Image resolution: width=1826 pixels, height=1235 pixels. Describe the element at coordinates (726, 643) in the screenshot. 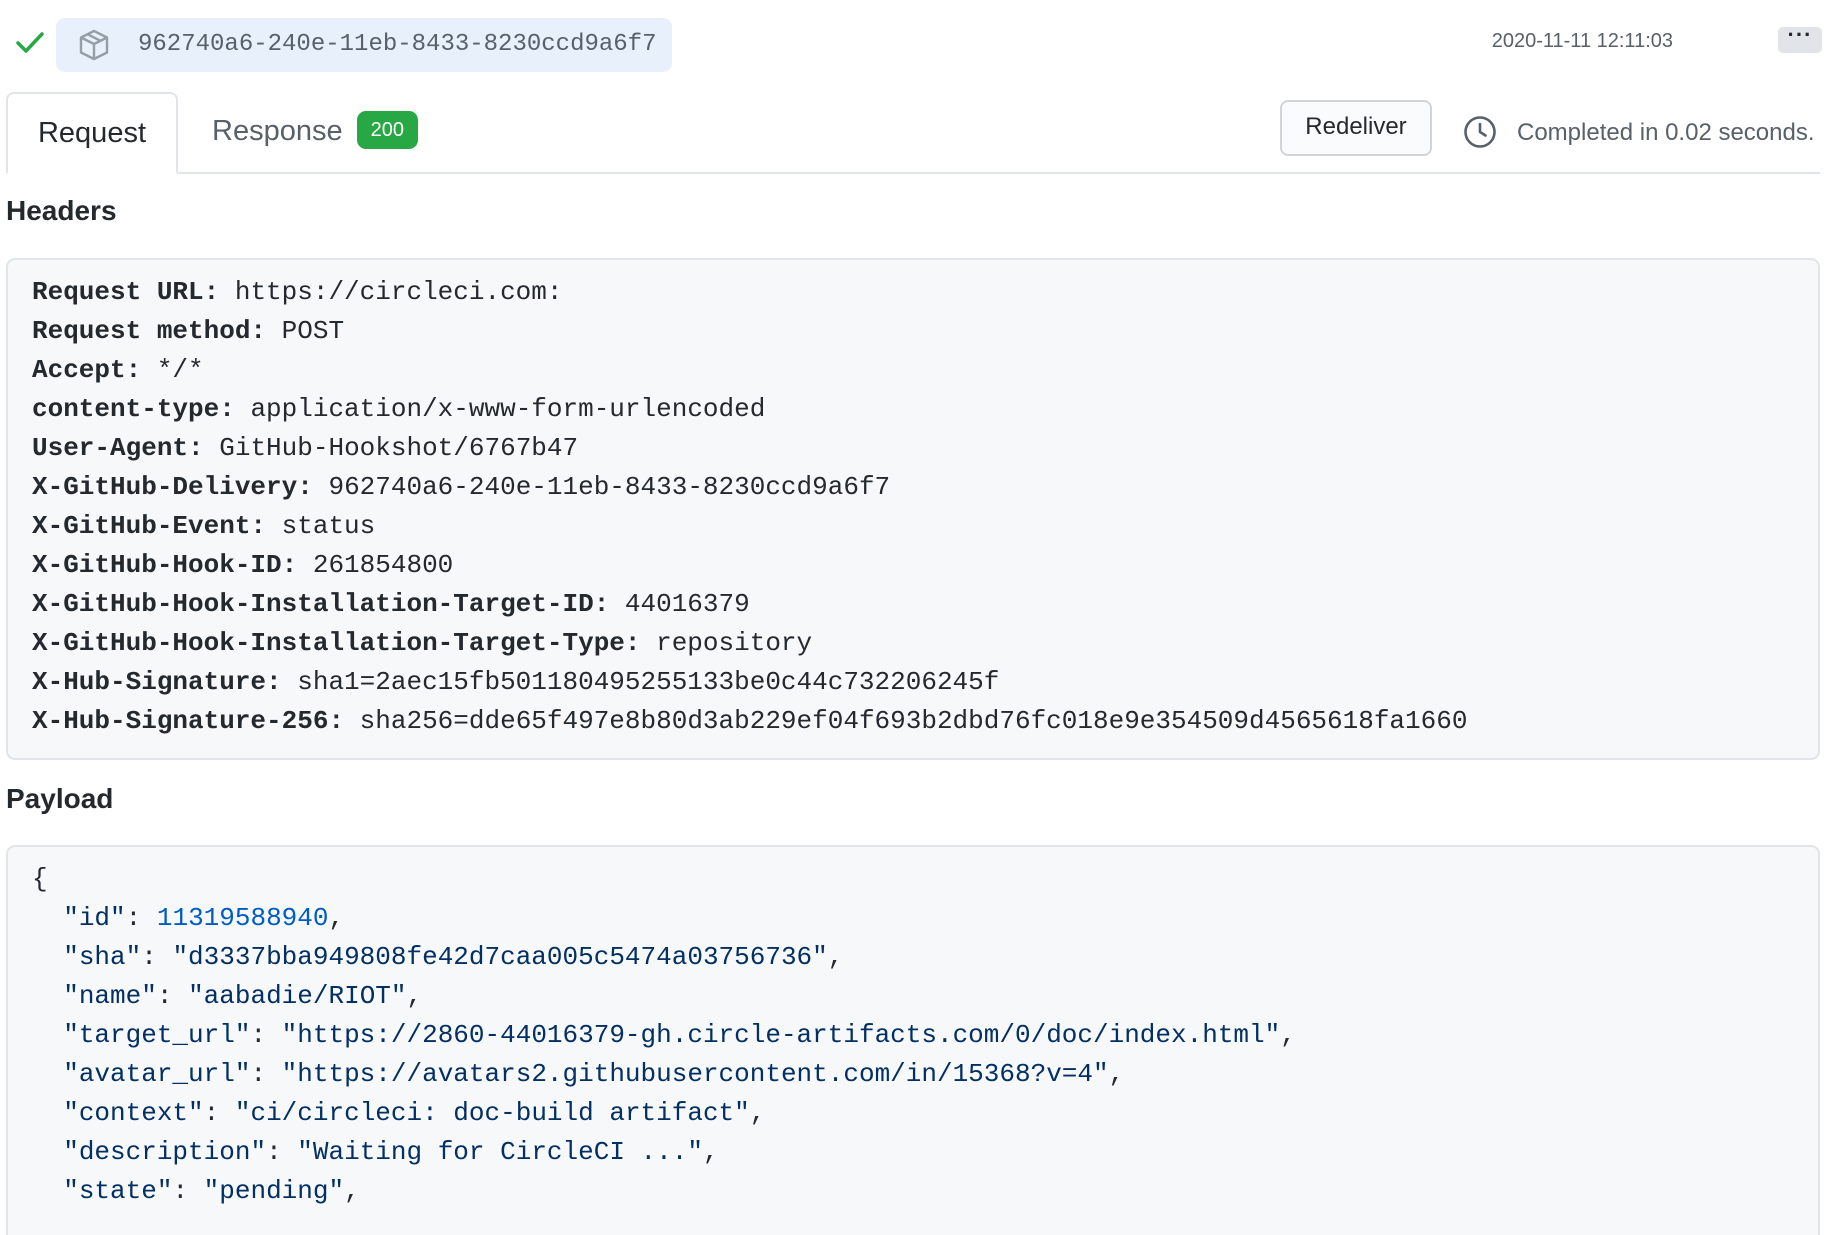

I see `header-value: repository` at that location.